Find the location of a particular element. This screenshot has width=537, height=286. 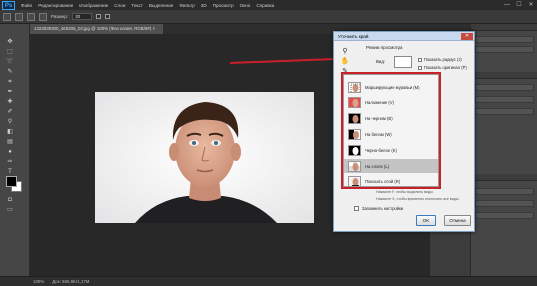

panel-tabs-middle is located at coordinates (504, 75).